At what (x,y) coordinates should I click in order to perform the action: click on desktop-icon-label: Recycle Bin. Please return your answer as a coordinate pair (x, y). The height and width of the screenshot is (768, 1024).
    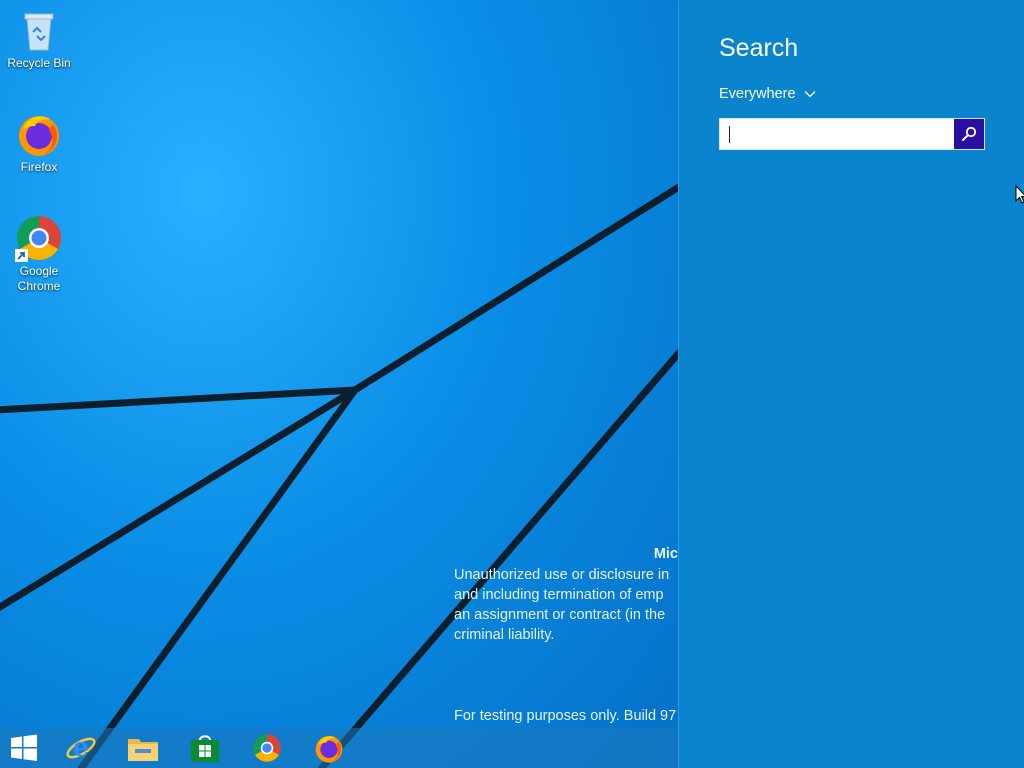
    Looking at the image, I should click on (39, 63).